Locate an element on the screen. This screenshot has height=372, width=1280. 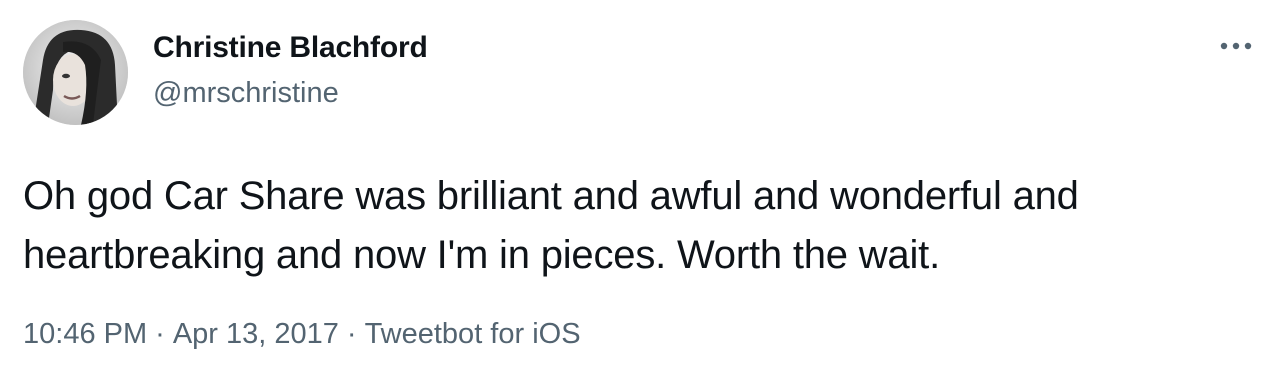
tweet-source-link: Tweetbot for iOS is located at coordinates (473, 334).